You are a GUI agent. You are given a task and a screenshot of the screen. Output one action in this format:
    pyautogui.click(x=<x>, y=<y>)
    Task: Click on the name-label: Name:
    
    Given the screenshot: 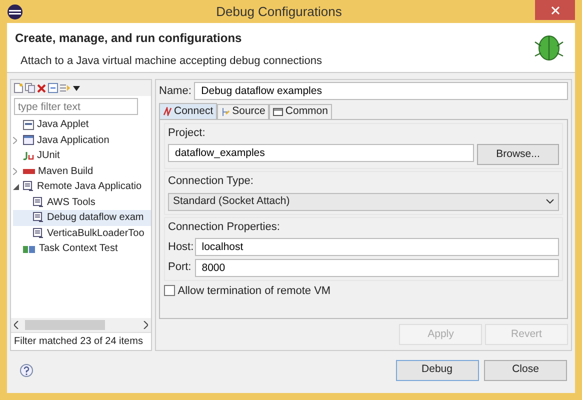 What is the action you would take?
    pyautogui.click(x=175, y=91)
    